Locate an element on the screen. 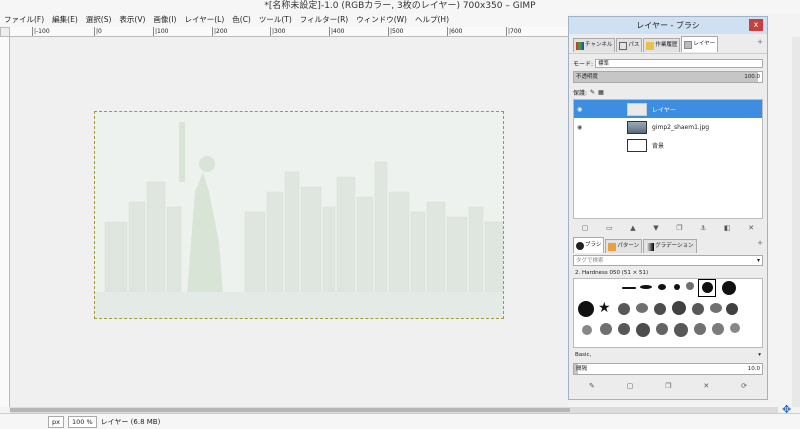 The height and width of the screenshot is (429, 800). mode-select: 標準 is located at coordinates (679, 63).